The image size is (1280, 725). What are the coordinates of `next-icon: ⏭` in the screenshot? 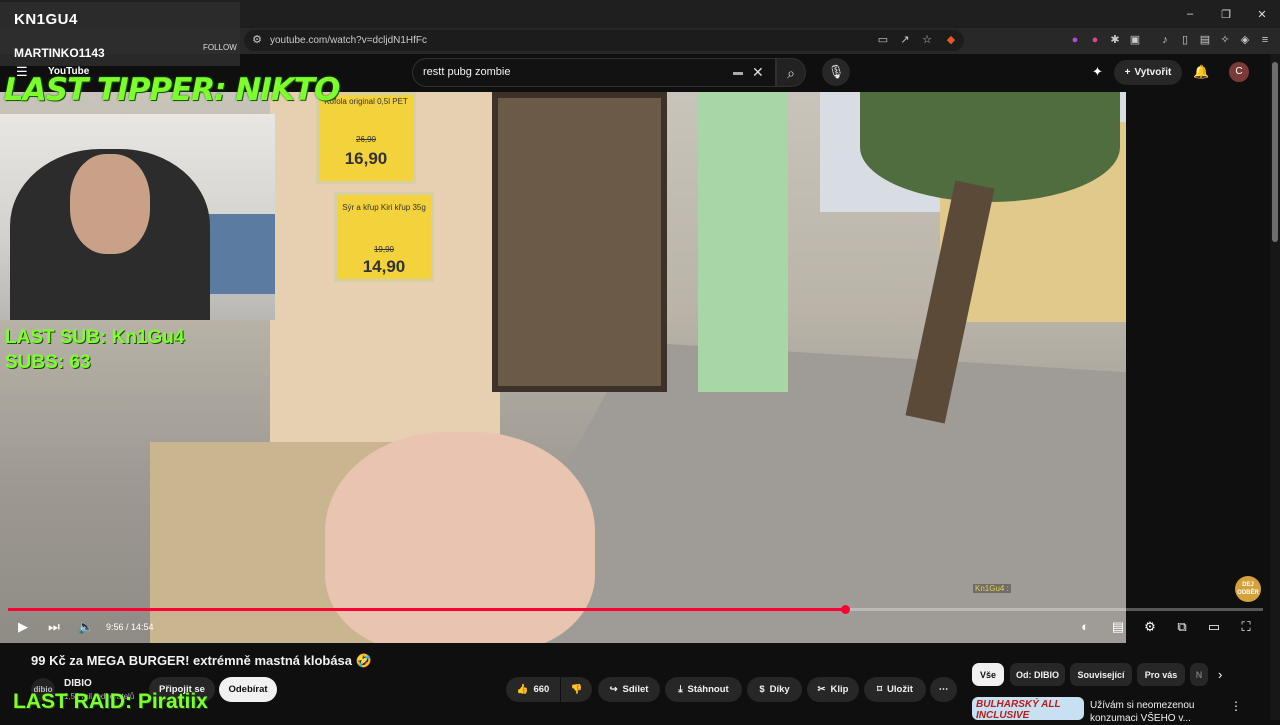 It's located at (54, 627).